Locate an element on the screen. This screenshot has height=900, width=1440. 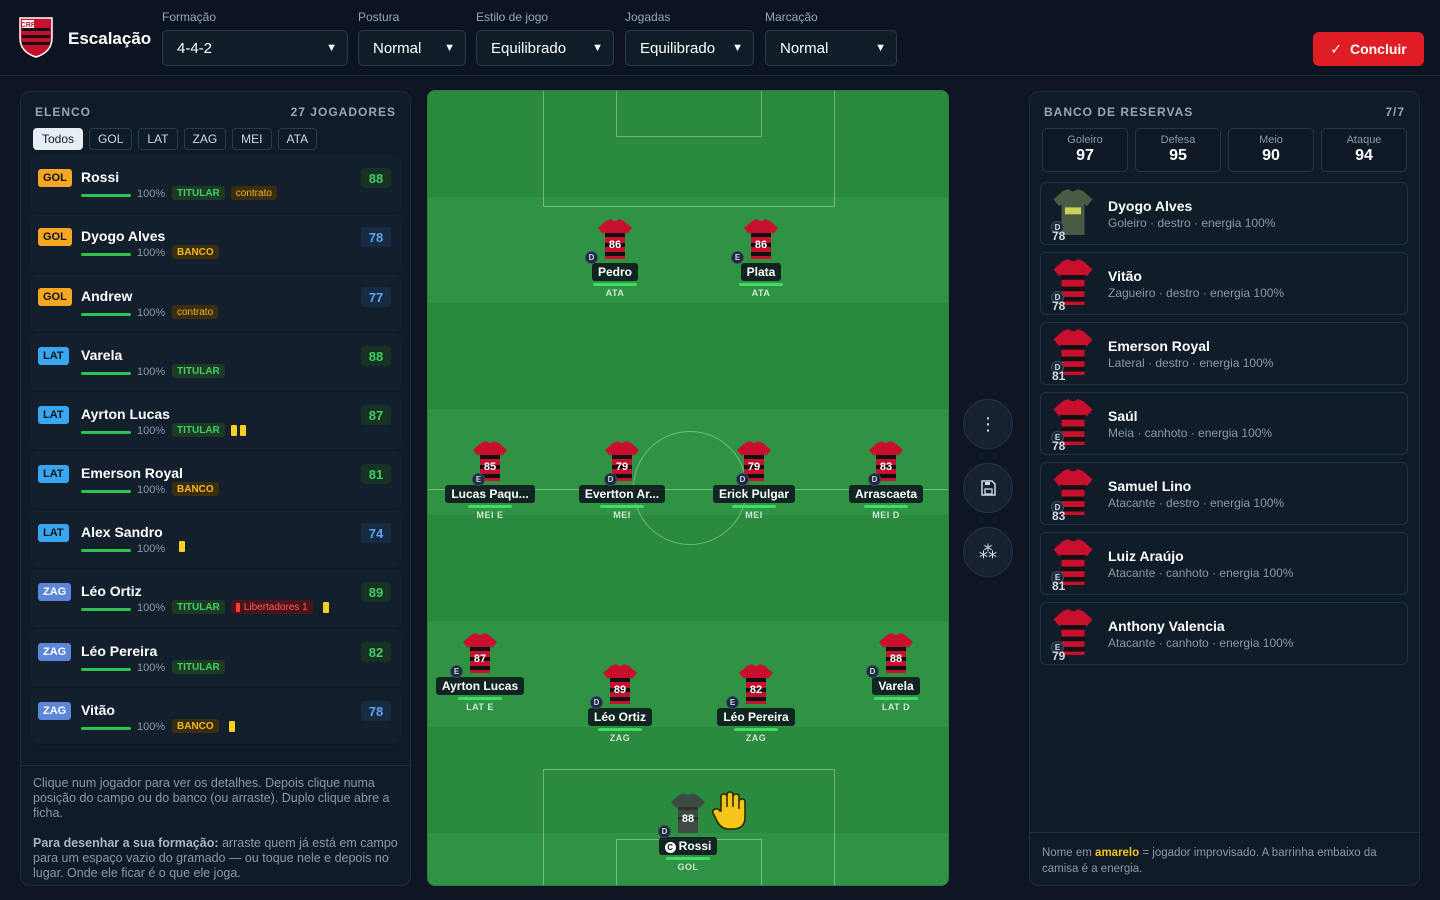
jersey-icon: 86 is located at coordinates (615, 239).